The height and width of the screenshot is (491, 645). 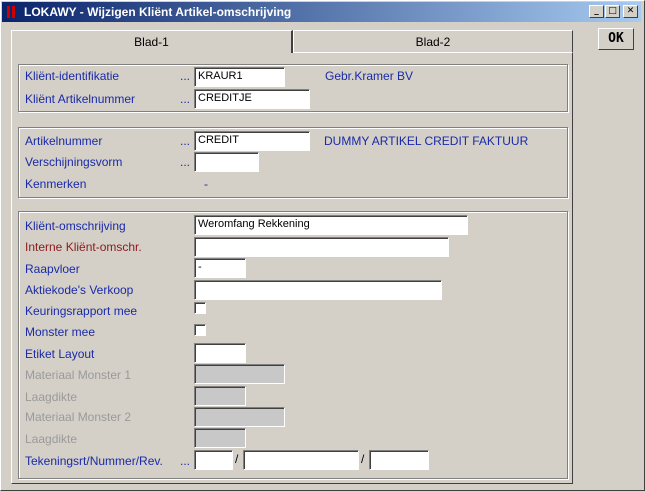 What do you see at coordinates (616, 39) in the screenshot?
I see `ok-button: OK` at bounding box center [616, 39].